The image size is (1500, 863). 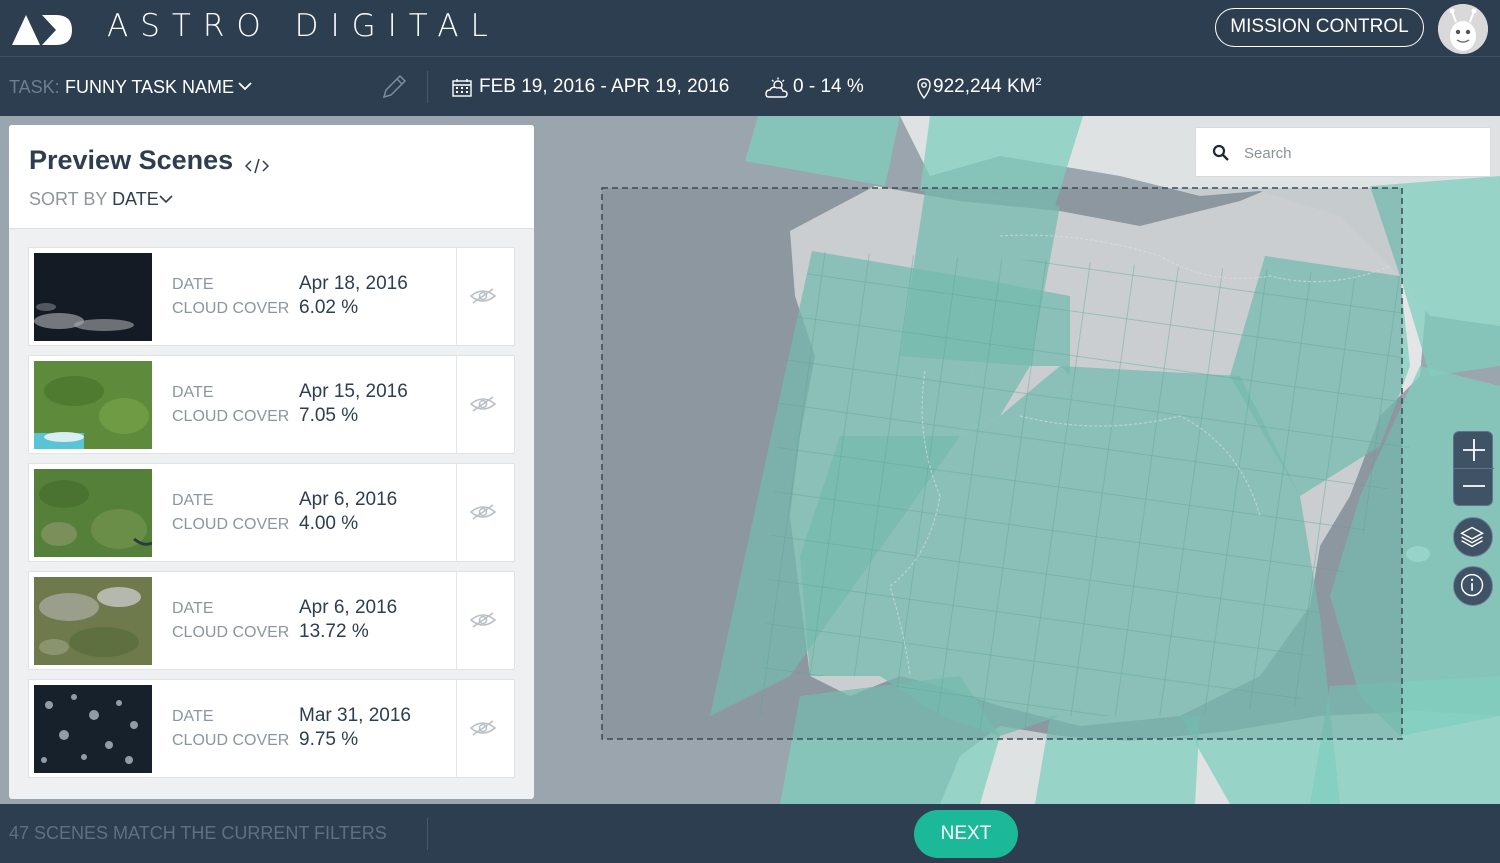 I want to click on zoom-control, so click(x=1473, y=468).